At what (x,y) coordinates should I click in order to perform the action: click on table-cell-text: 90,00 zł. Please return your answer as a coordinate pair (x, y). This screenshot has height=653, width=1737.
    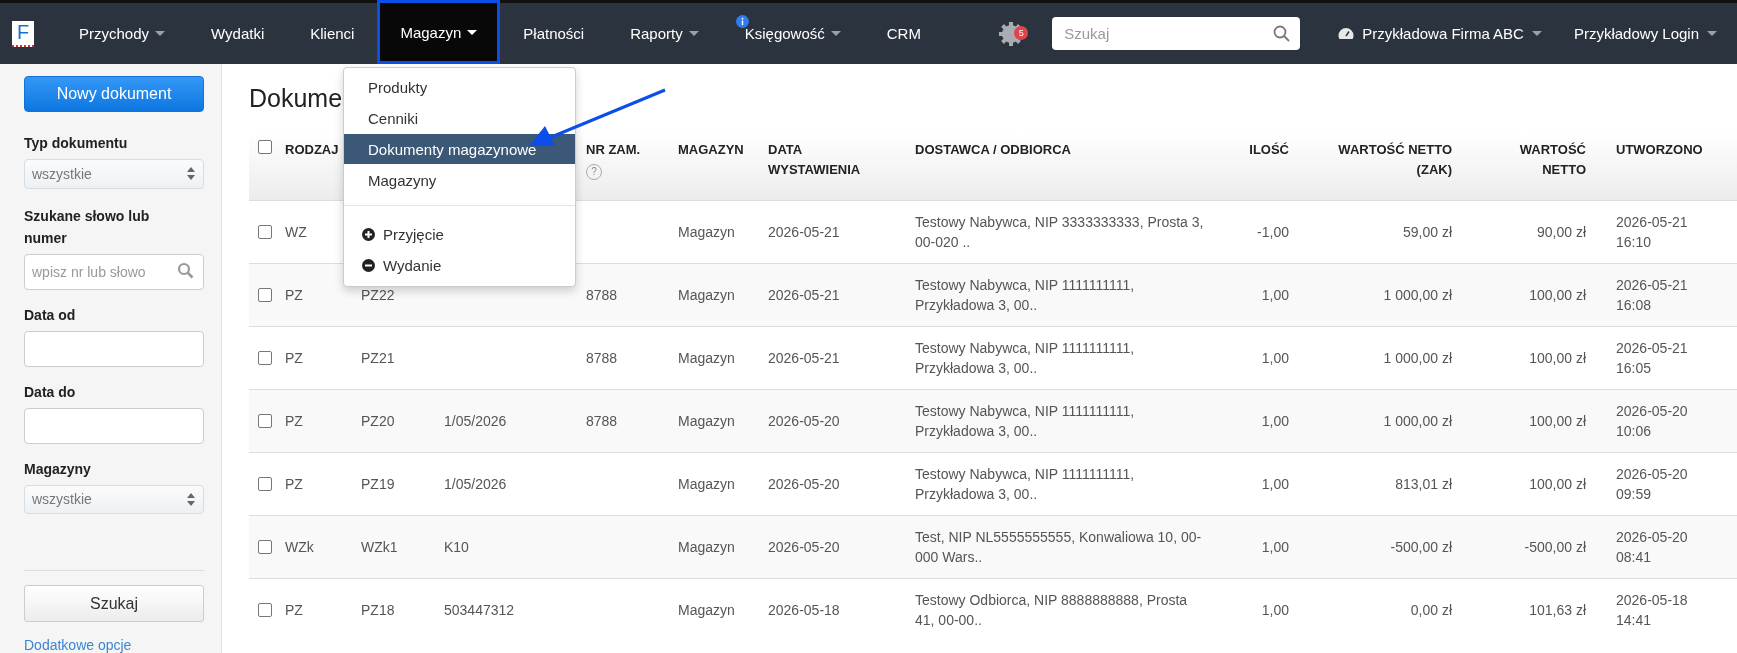
    Looking at the image, I should click on (1561, 232).